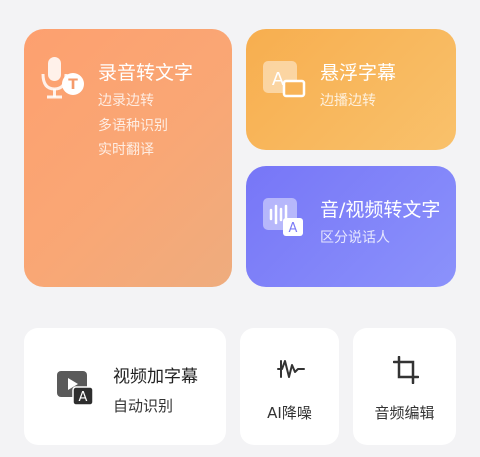 This screenshot has height=457, width=480. Describe the element at coordinates (289, 413) in the screenshot. I see `ai-denoise-label: AI降噪` at that location.